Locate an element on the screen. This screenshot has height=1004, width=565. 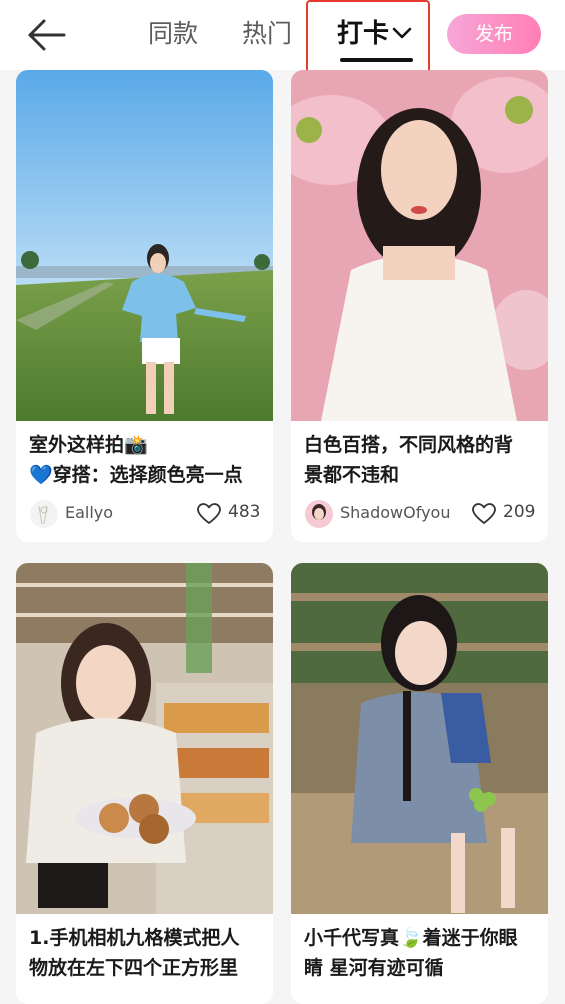
post-title-line: 1.手机相机九格模式把人 is located at coordinates (134, 938).